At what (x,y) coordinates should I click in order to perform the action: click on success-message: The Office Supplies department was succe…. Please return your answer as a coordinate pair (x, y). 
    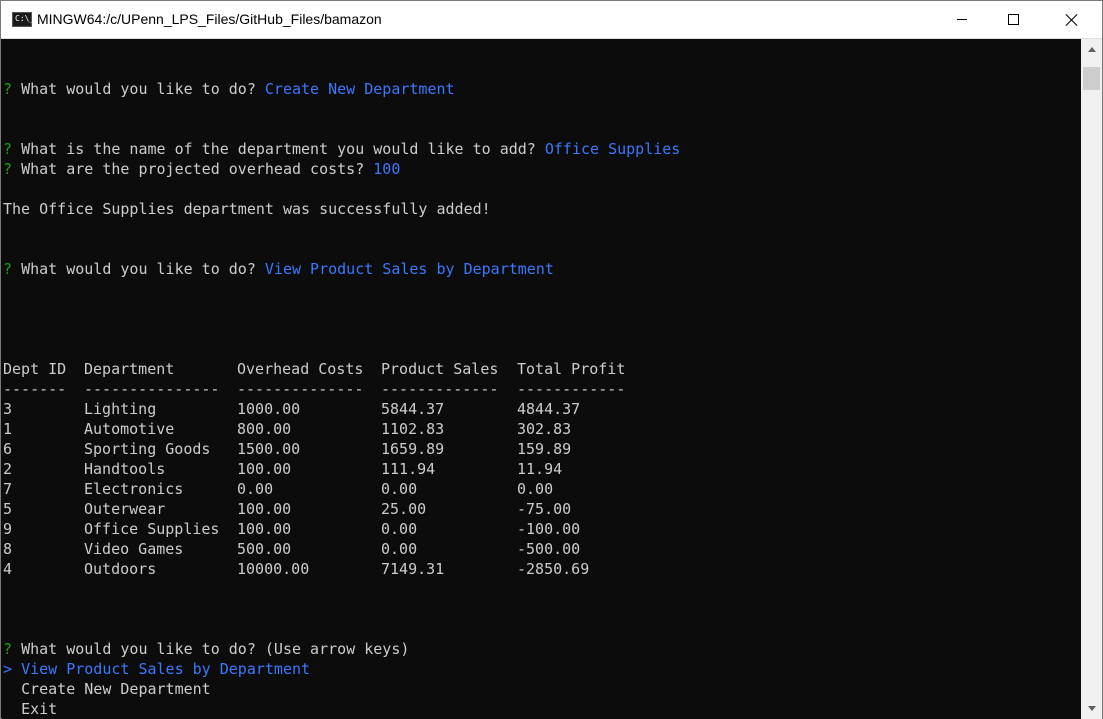
    Looking at the image, I should click on (247, 209).